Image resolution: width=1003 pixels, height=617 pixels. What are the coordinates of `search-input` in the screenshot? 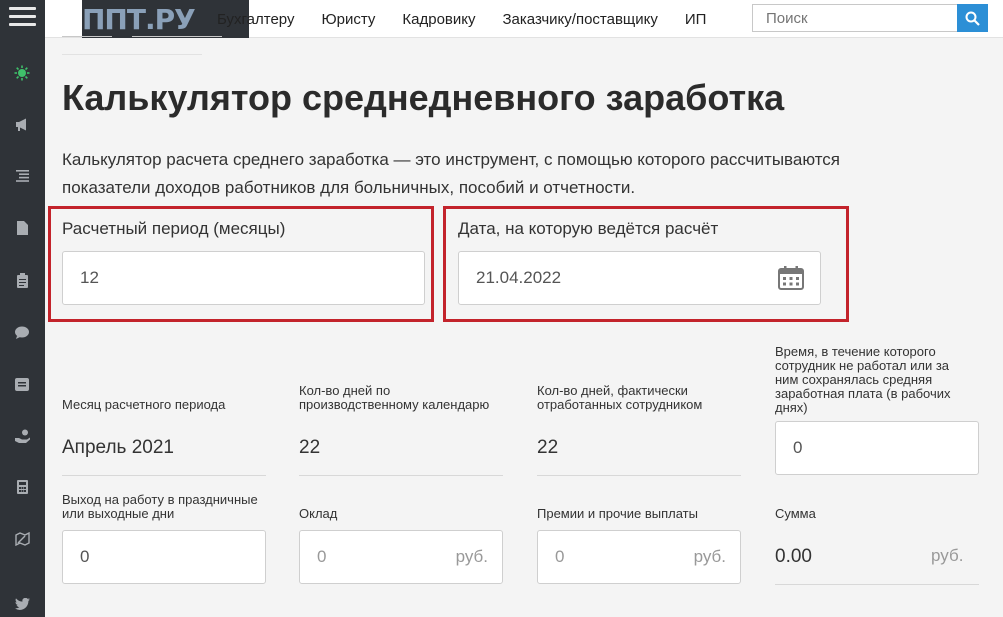 It's located at (855, 18).